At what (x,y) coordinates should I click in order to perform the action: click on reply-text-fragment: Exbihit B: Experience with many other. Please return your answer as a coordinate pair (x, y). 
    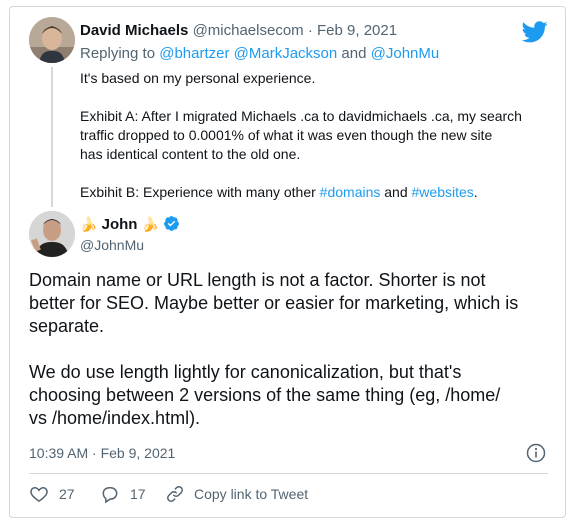
    Looking at the image, I should click on (198, 192).